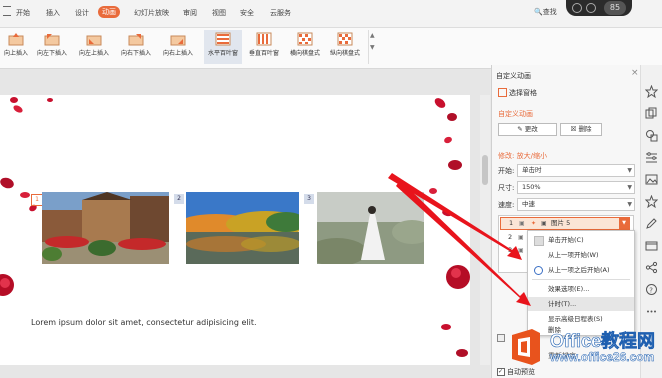  I want to click on pen-icon, so click(651, 223).